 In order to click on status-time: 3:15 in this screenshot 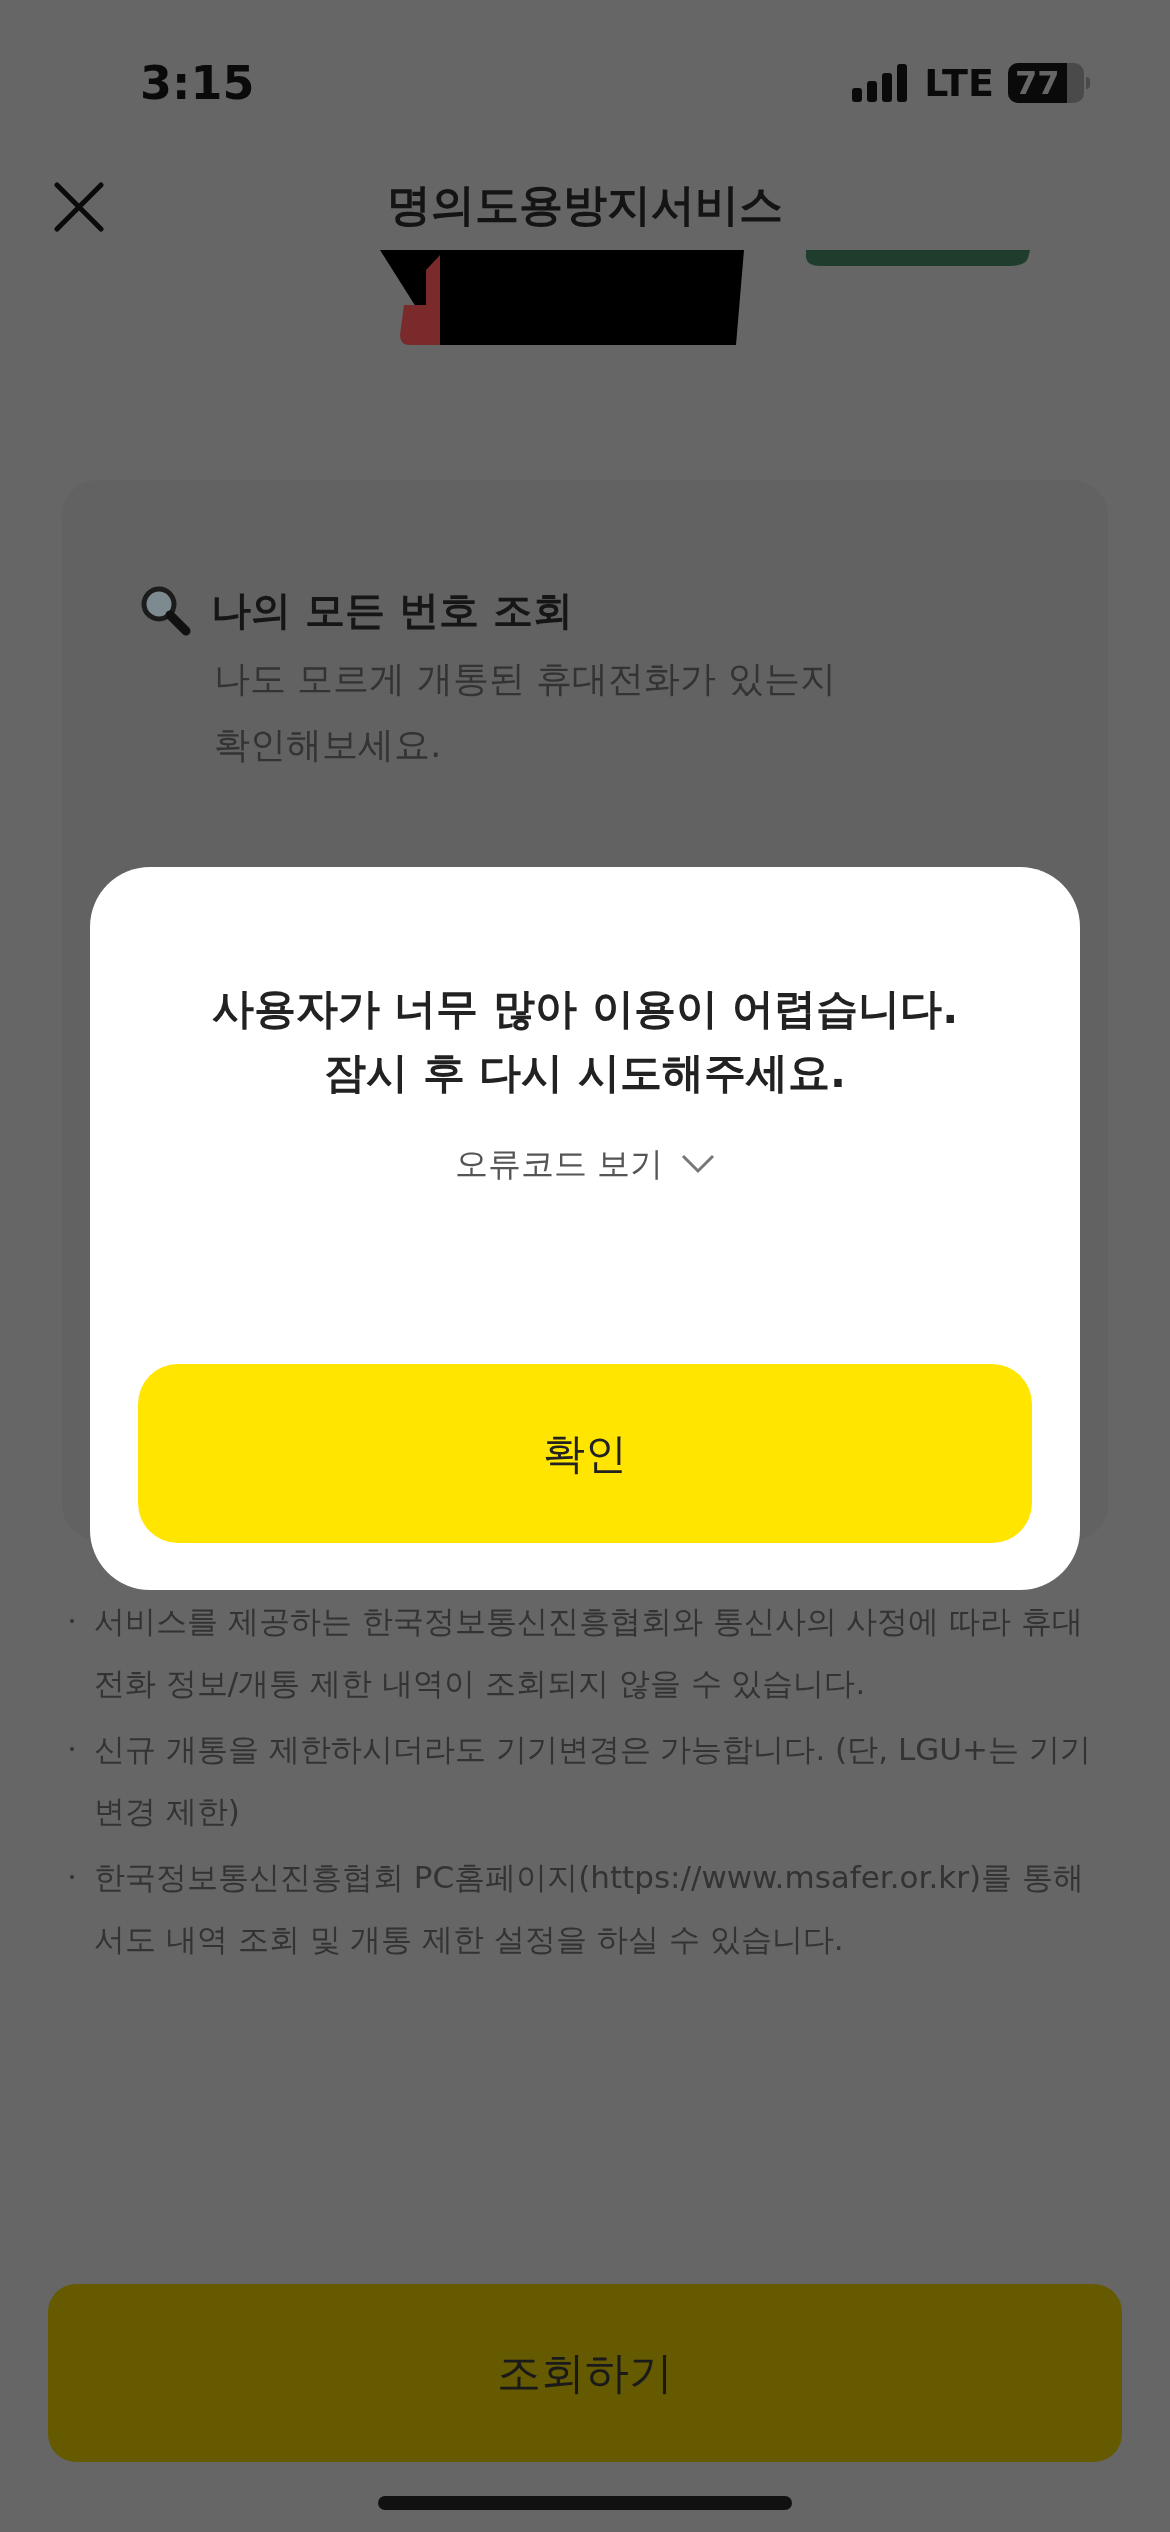, I will do `click(197, 83)`.